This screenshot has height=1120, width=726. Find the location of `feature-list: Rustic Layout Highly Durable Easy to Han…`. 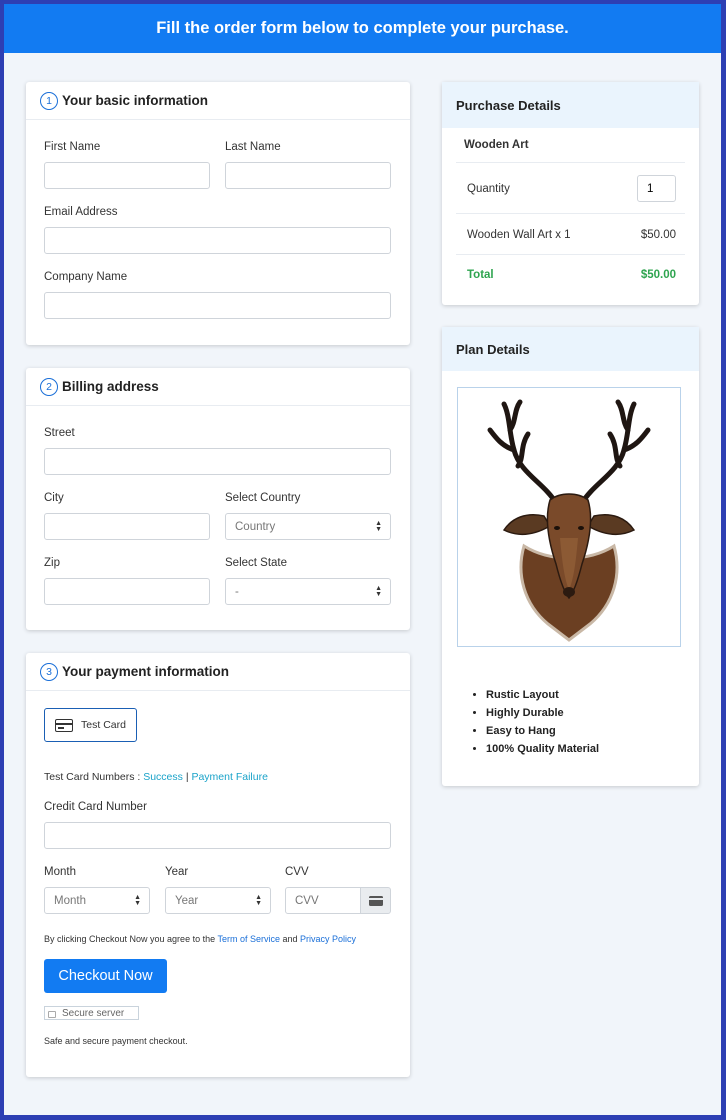

feature-list: Rustic Layout Highly Durable Easy to Han… is located at coordinates (542, 725).